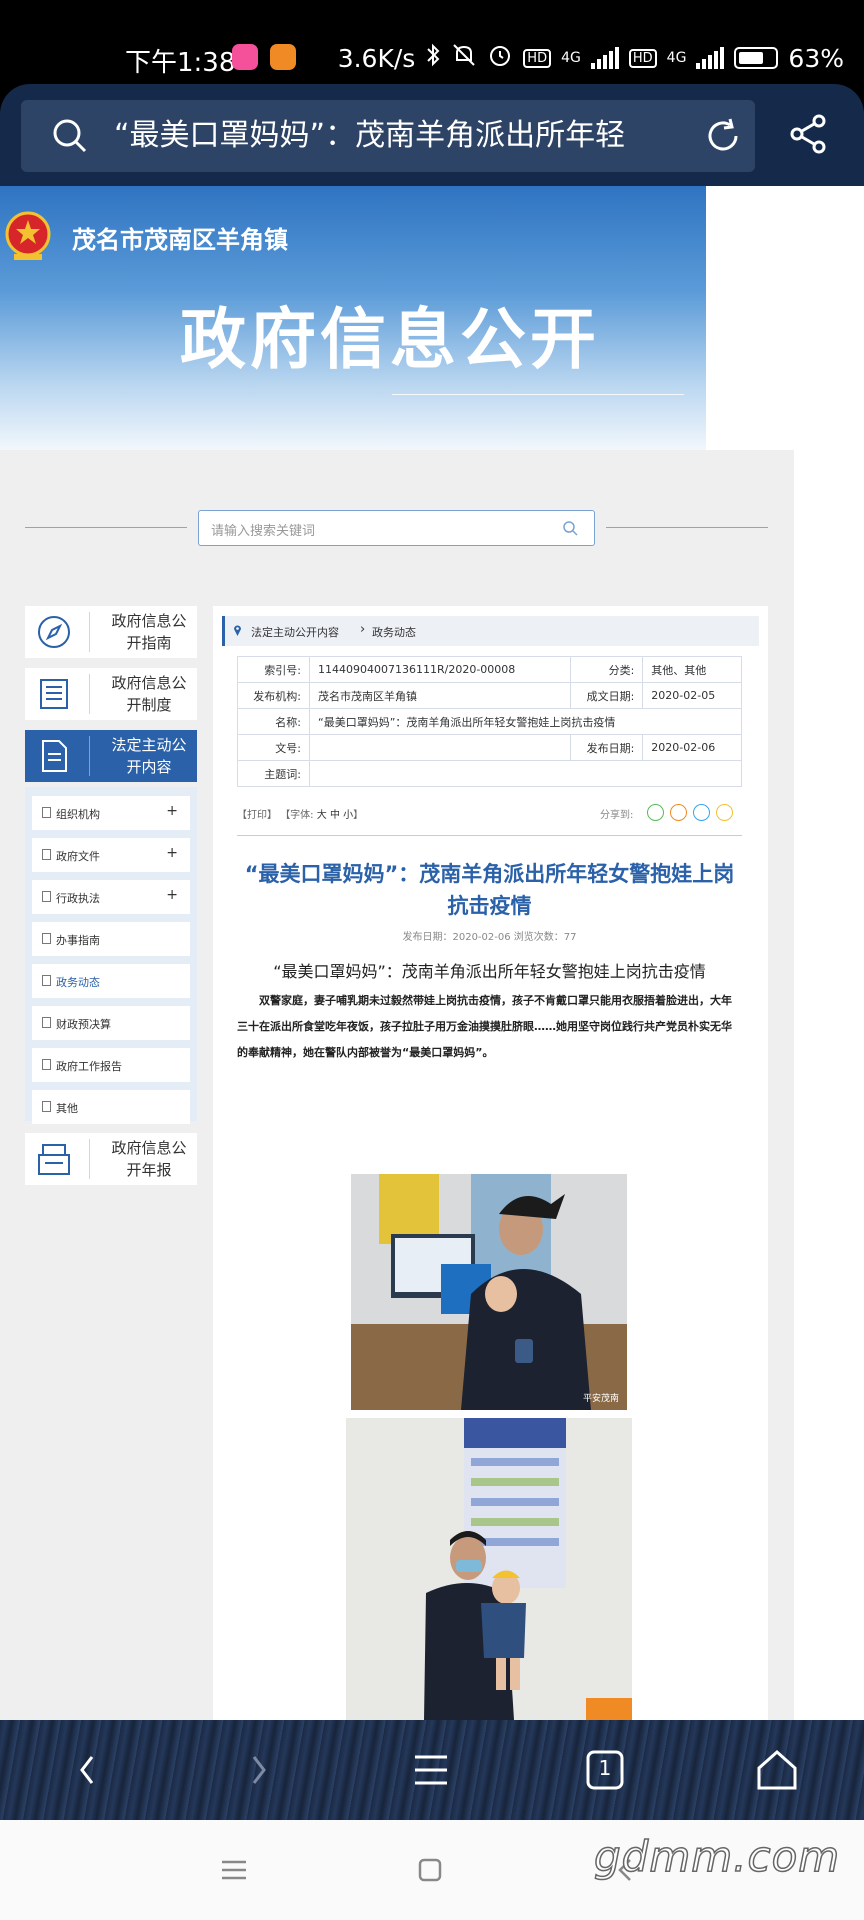 The width and height of the screenshot is (864, 1920). I want to click on system-home-icon, so click(430, 1870).